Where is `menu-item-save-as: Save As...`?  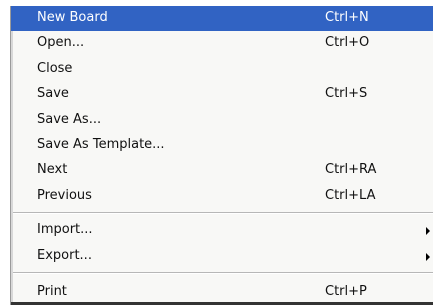
menu-item-save-as: Save As... is located at coordinates (222, 120).